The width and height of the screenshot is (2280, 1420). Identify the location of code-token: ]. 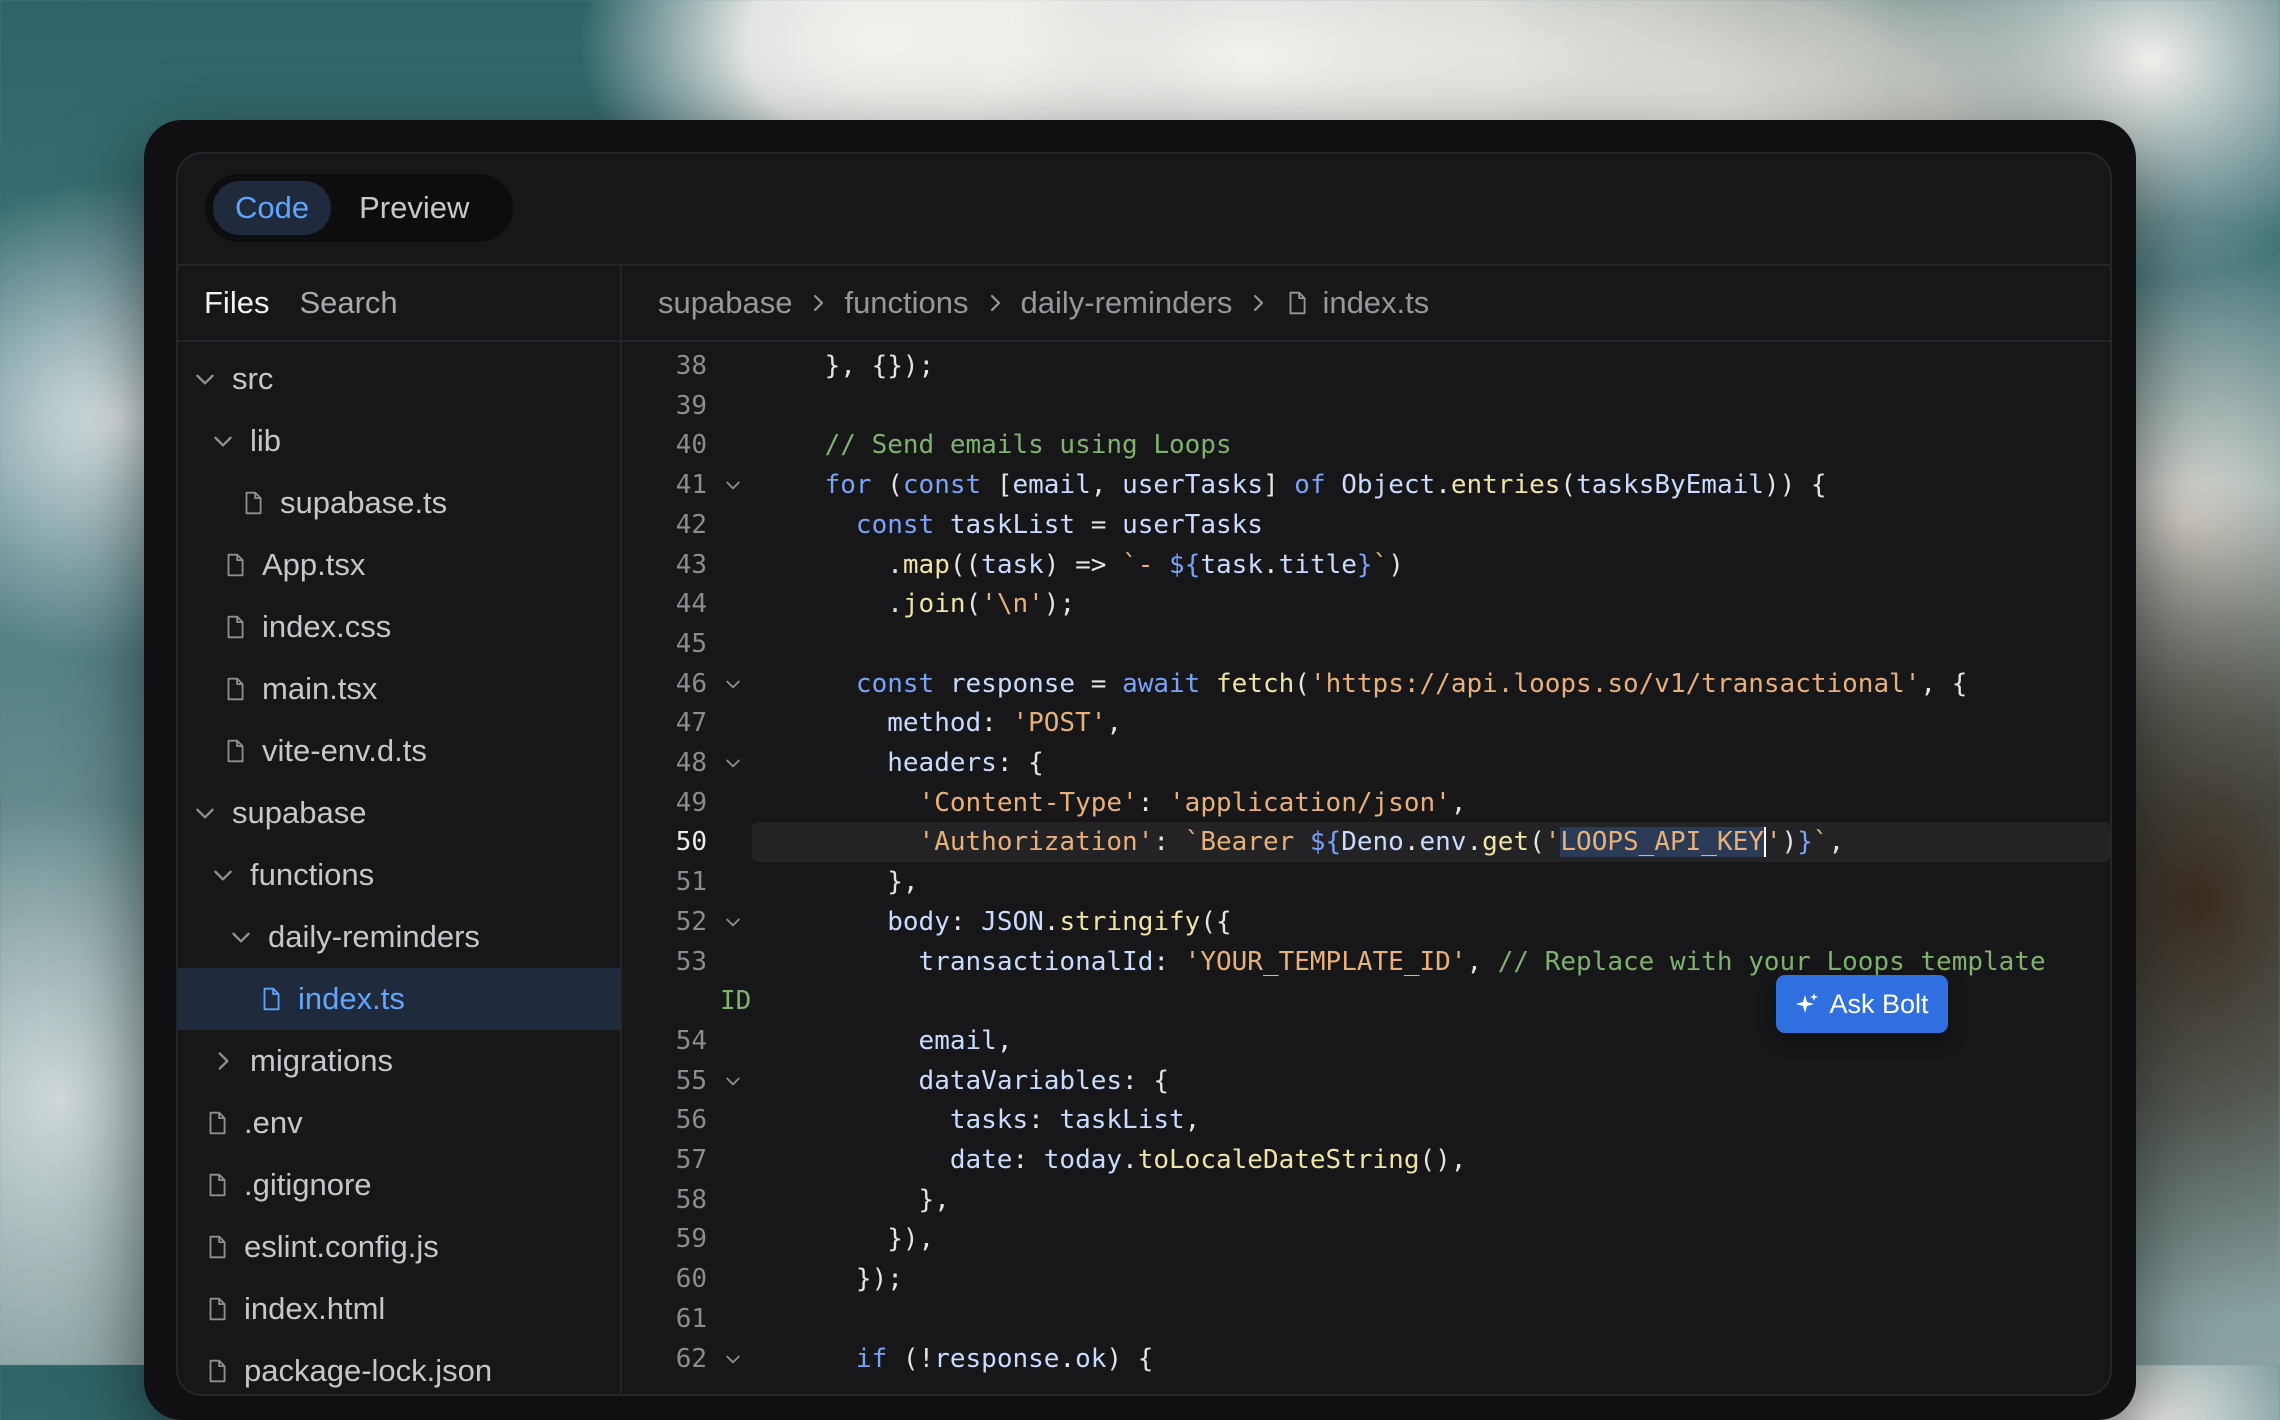
(1278, 485).